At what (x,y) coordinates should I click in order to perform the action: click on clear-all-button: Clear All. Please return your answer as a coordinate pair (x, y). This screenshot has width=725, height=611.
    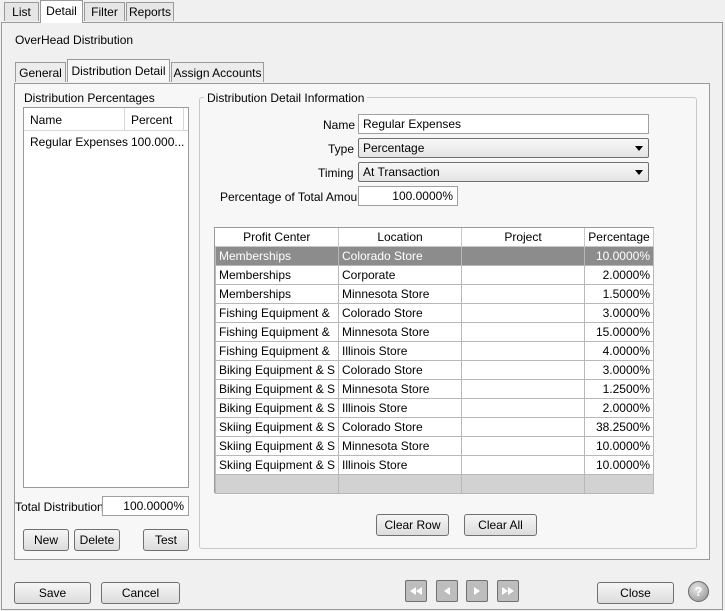
    Looking at the image, I should click on (500, 525).